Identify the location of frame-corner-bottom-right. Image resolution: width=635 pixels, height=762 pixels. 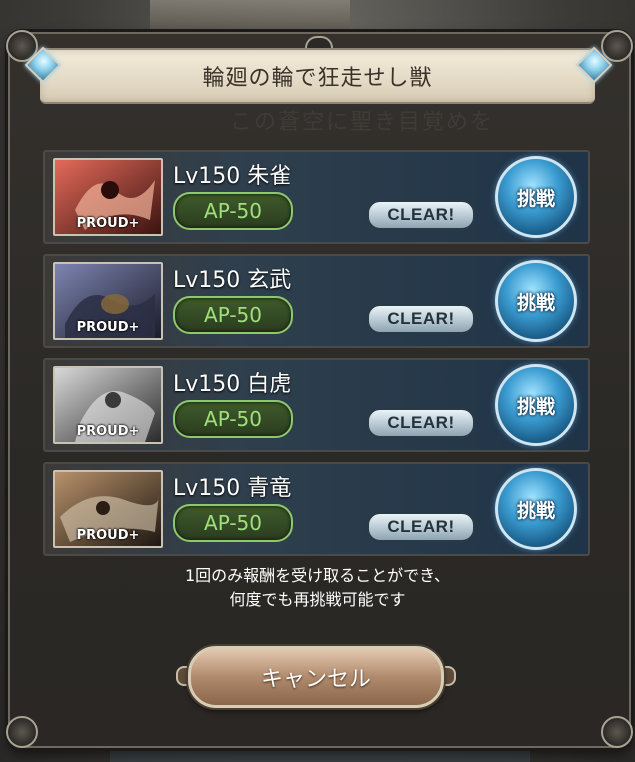
(617, 732).